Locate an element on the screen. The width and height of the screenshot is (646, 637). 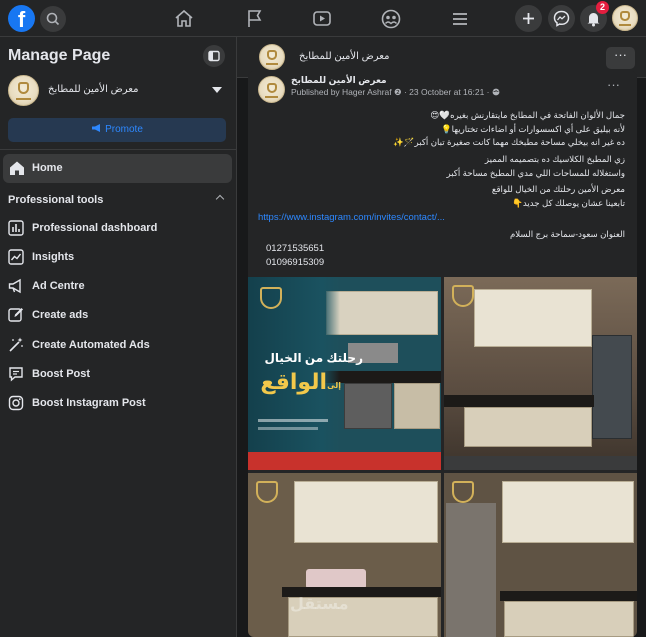
globe-icon is located at coordinates (496, 92).